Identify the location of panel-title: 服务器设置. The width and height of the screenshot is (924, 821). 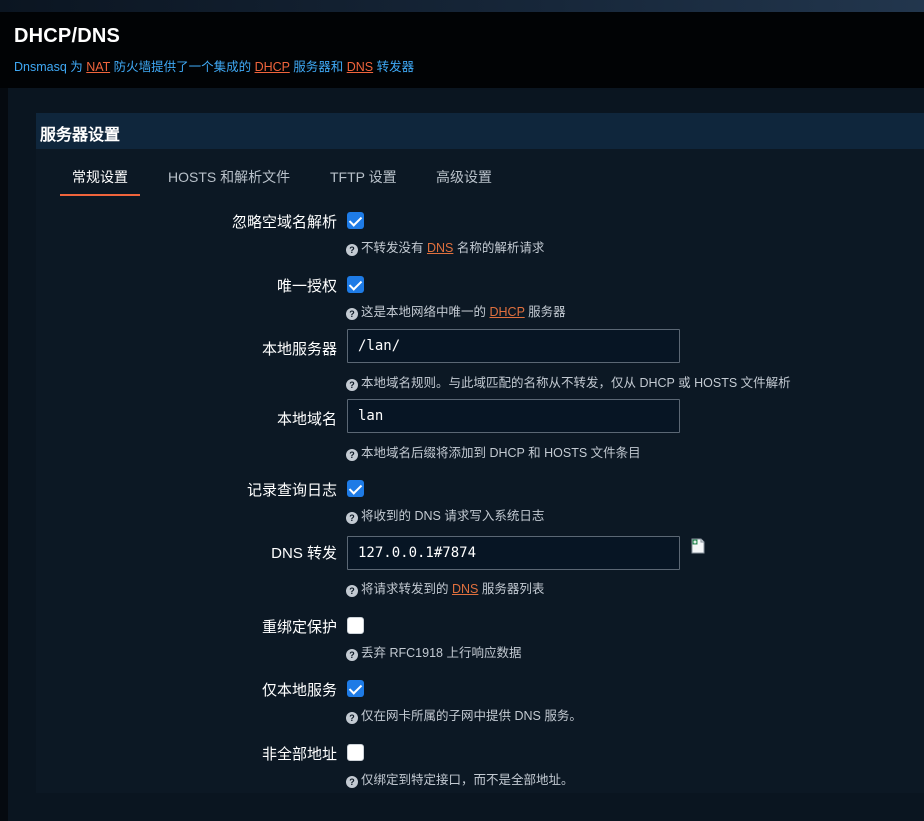
(80, 135).